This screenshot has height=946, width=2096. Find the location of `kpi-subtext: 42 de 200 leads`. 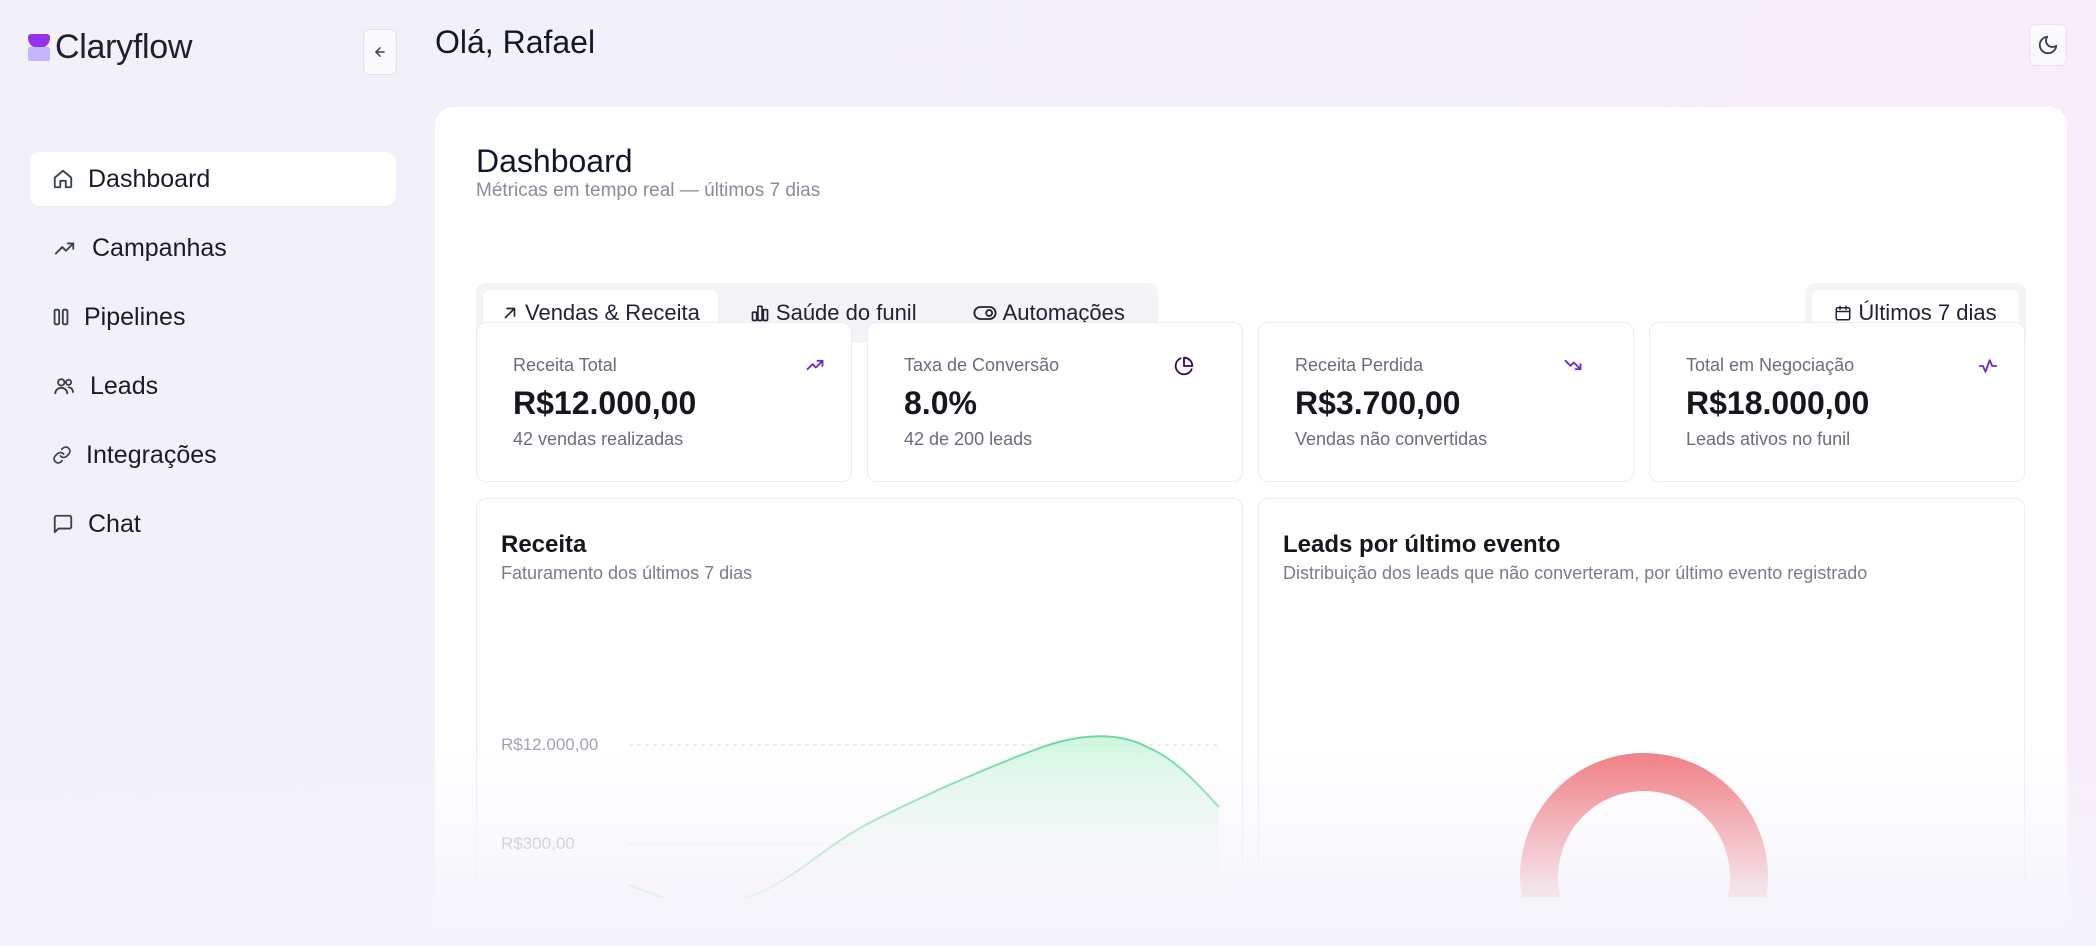

kpi-subtext: 42 de 200 leads is located at coordinates (968, 439).